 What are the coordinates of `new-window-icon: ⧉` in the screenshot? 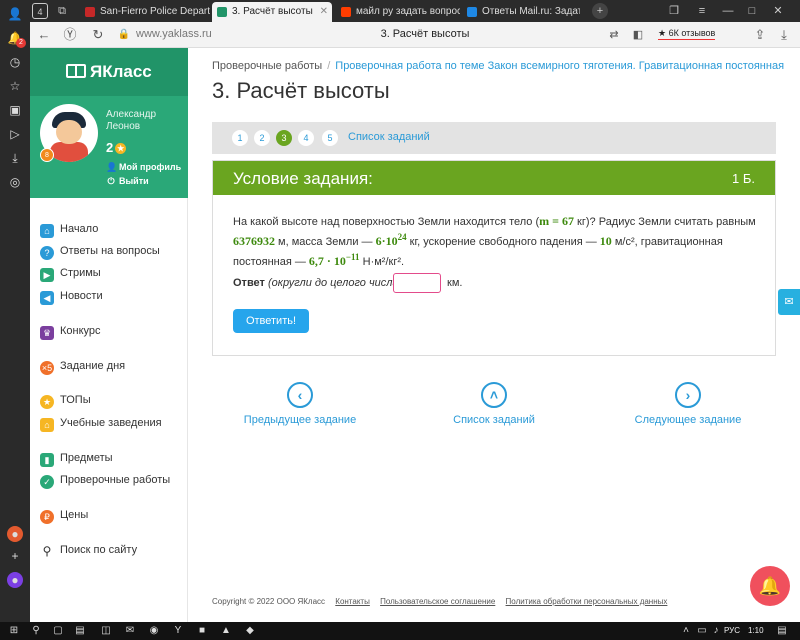 It's located at (62, 11).